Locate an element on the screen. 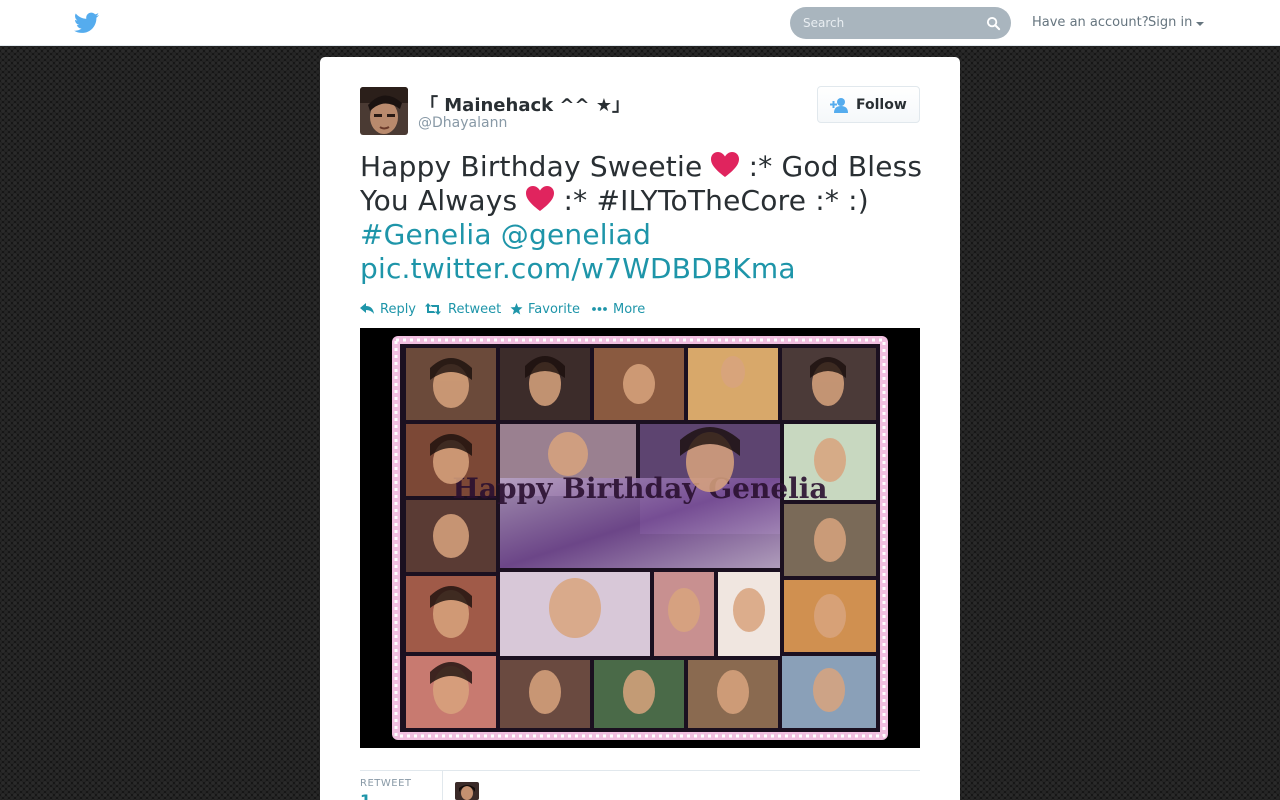 This screenshot has width=1280, height=800. mention-link: @geneliad is located at coordinates (576, 234).